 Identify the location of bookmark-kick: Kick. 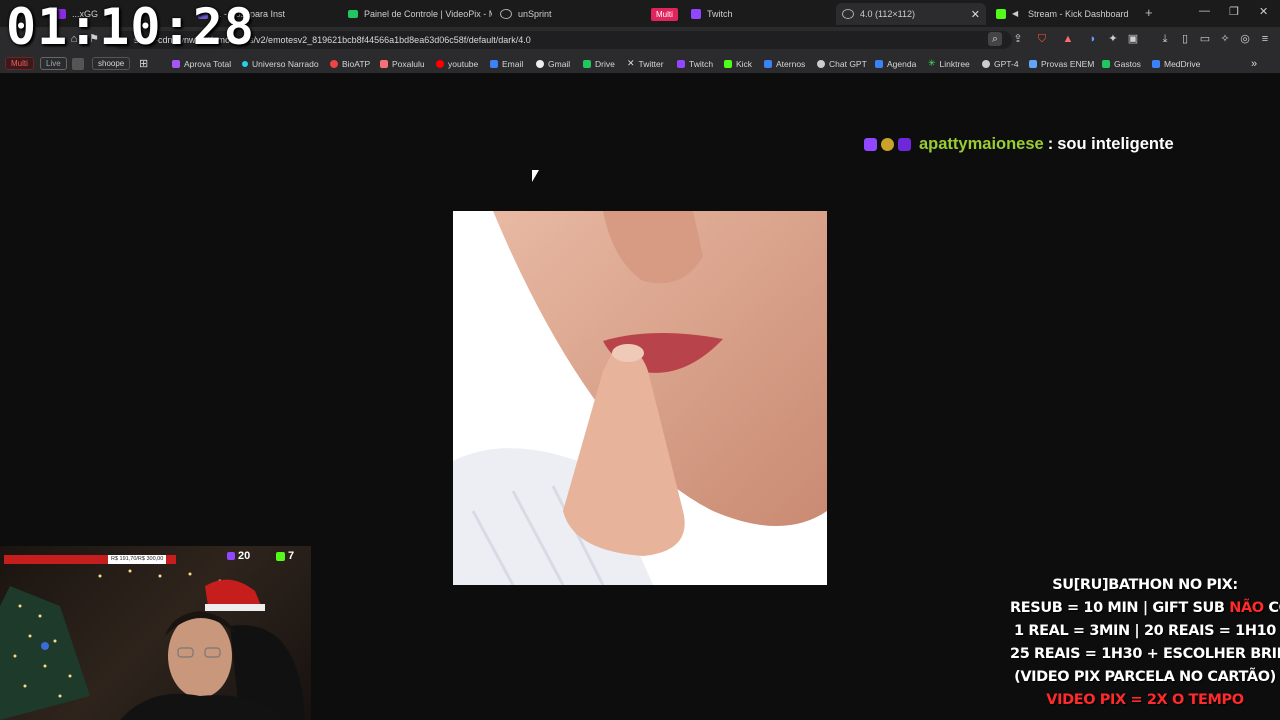
(738, 63).